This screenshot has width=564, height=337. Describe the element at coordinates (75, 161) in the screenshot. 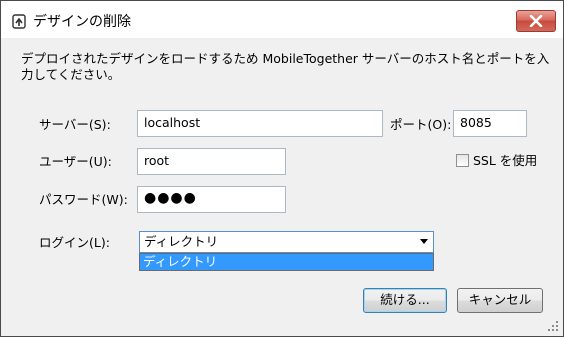

I see `user-label: ユーザー(U):` at that location.